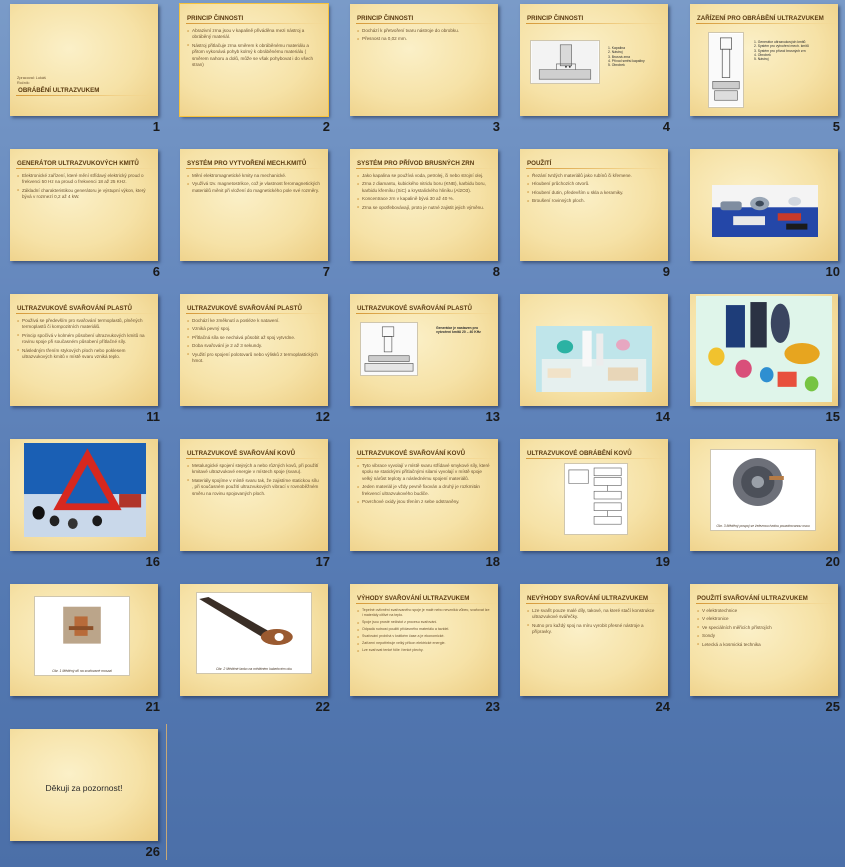 The width and height of the screenshot is (845, 867). Describe the element at coordinates (662, 416) in the screenshot. I see `slide-number: 14` at that location.